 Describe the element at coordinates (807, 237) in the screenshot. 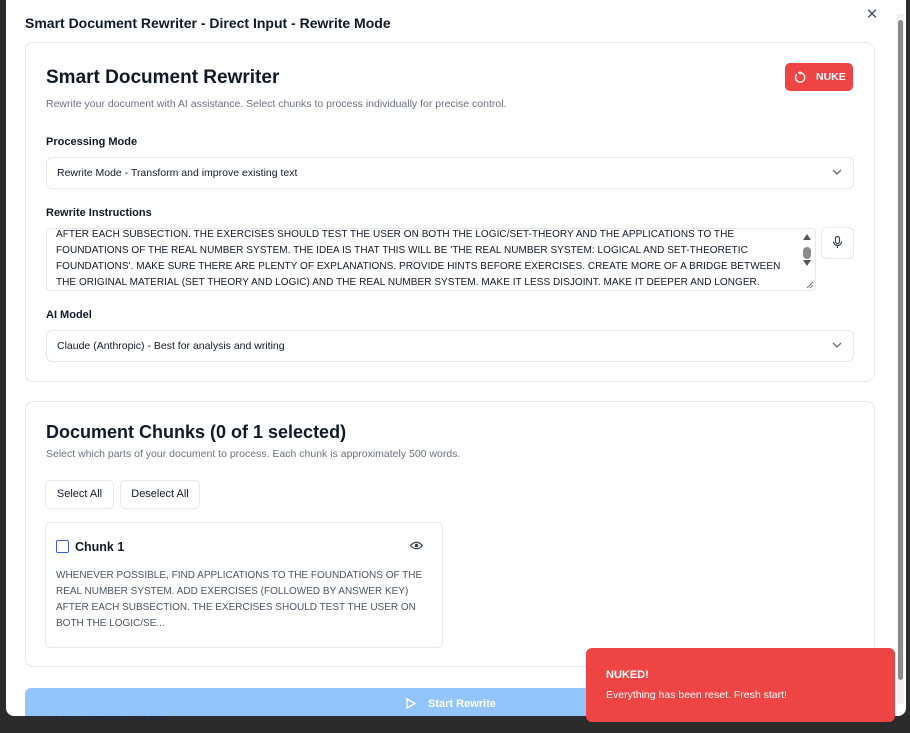

I see `scroll-up-icon` at that location.